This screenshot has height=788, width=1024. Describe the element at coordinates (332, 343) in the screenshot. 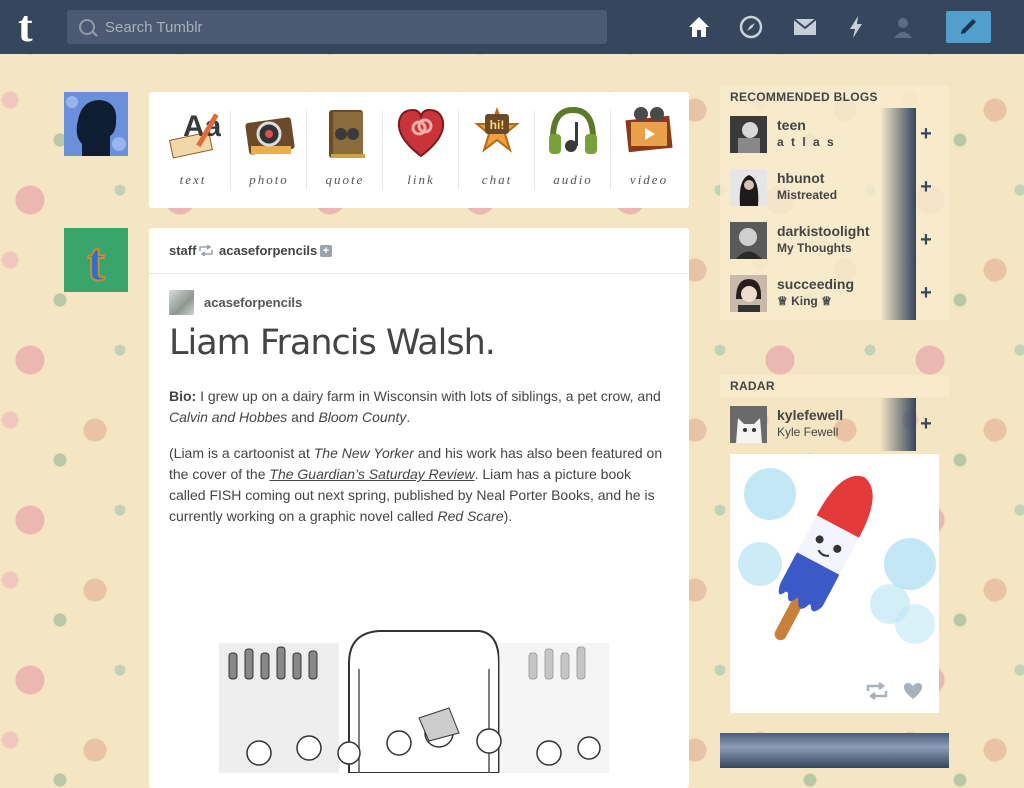

I see `post-title: Liam Francis Walsh.` at that location.